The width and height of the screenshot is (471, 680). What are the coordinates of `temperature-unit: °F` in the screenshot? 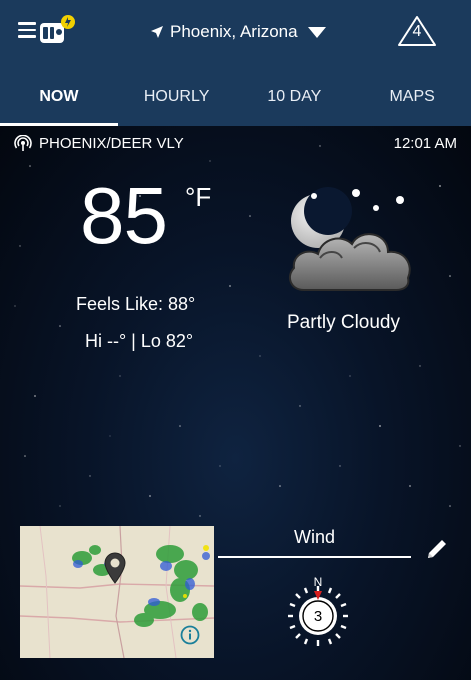 It's located at (198, 197).